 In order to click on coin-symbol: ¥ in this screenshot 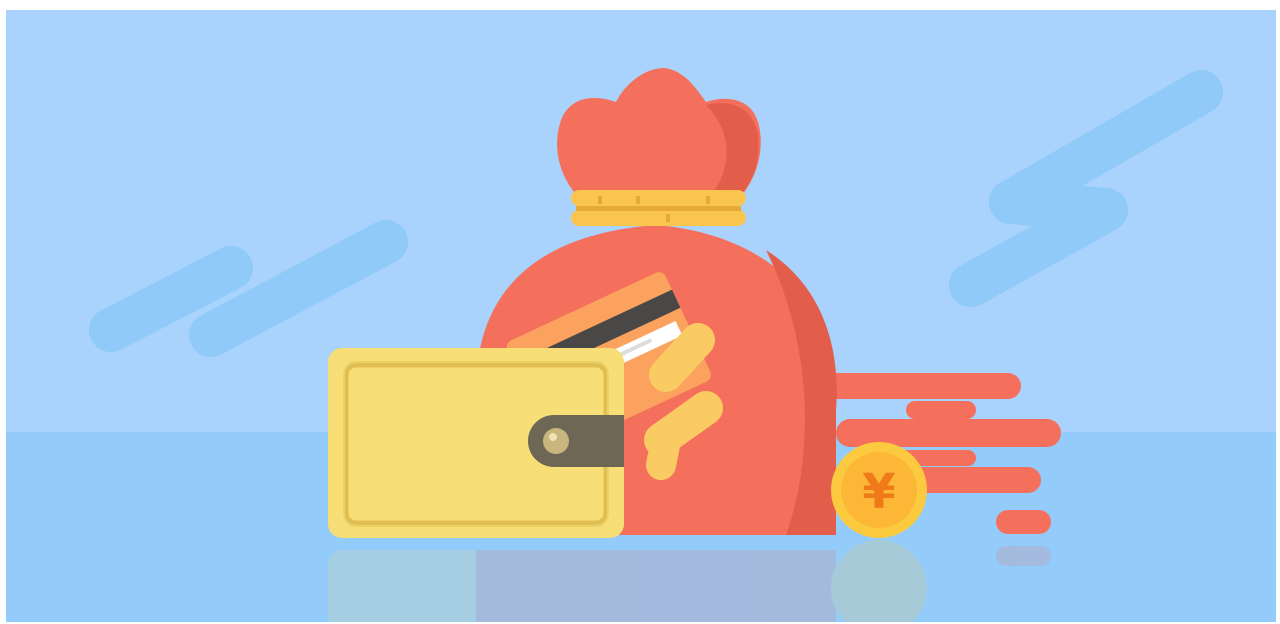, I will do `click(878, 492)`.